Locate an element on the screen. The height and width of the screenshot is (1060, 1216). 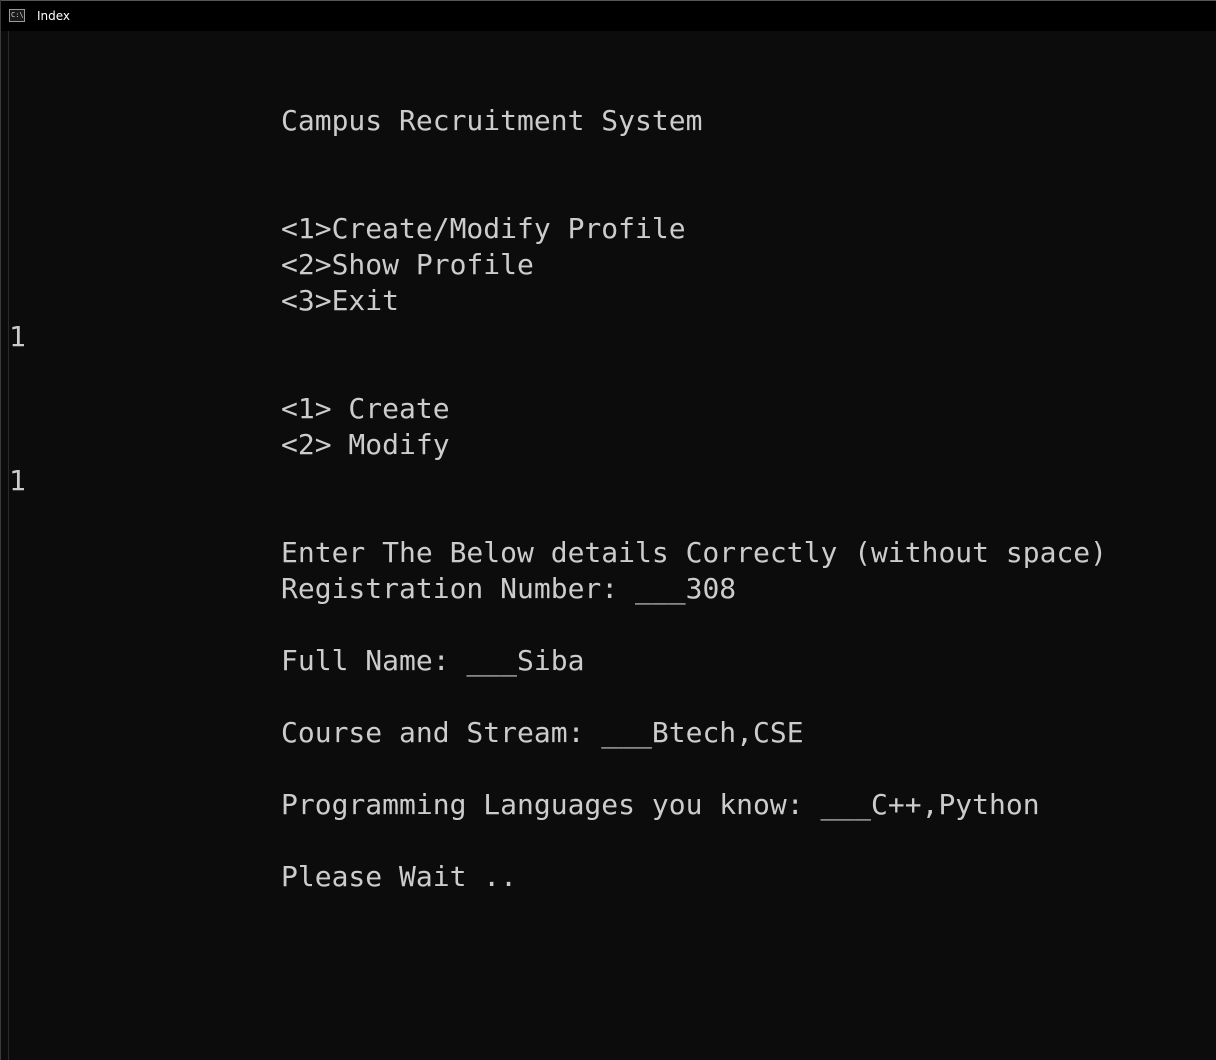
console-icon: C:\ is located at coordinates (17, 15).